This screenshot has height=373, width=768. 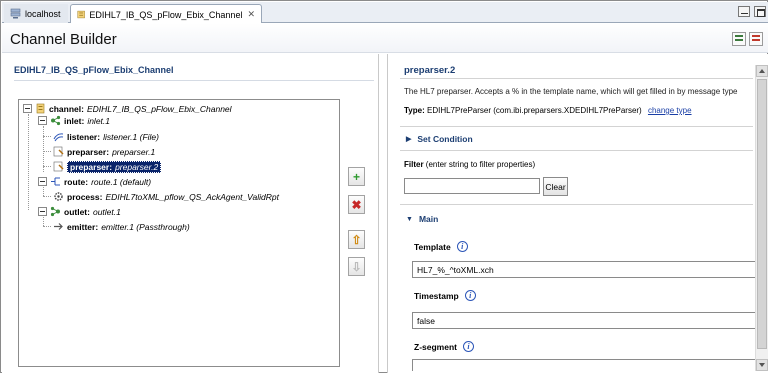 I want to click on listener-icon, so click(x=58, y=137).